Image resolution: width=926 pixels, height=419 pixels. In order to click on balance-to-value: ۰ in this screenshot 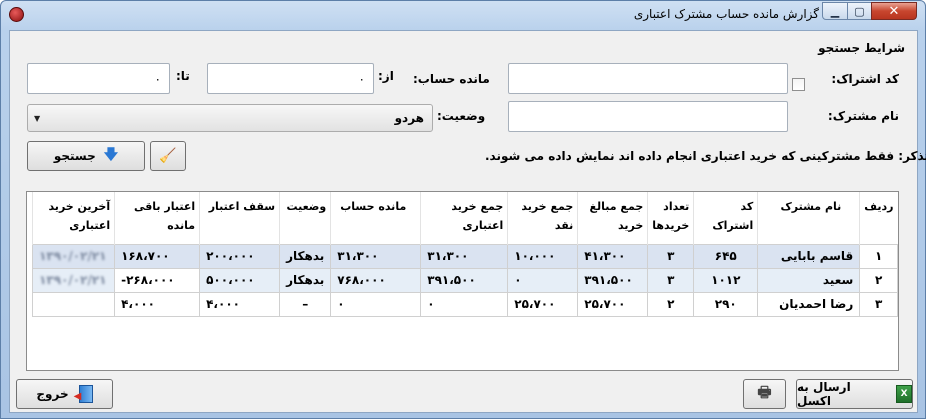, I will do `click(157, 78)`.